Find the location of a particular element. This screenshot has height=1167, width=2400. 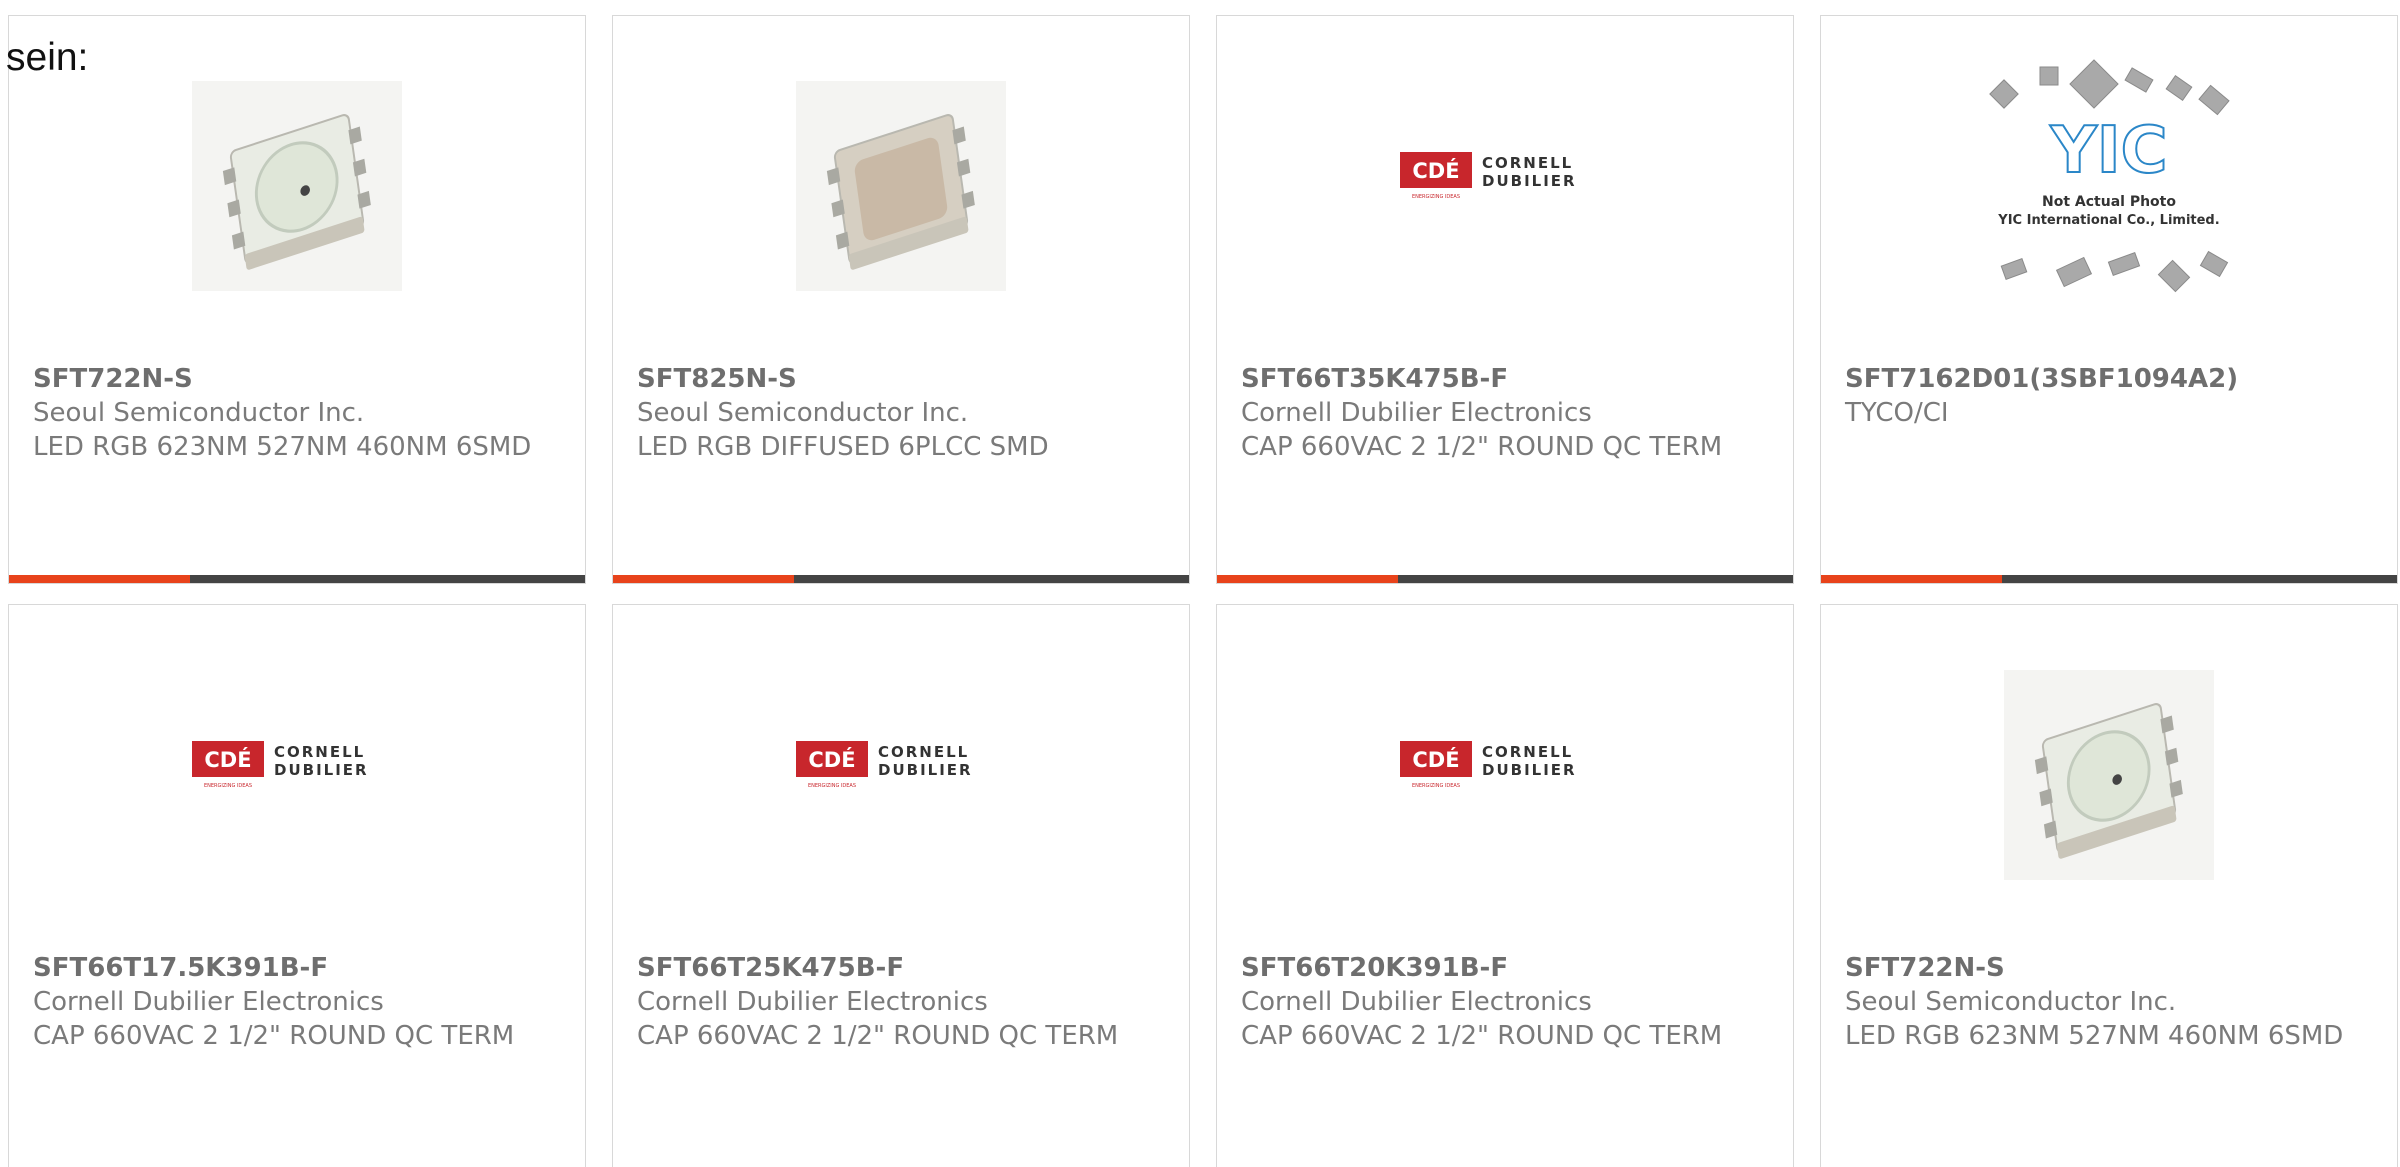

intro-text: sein: is located at coordinates (47, 57).